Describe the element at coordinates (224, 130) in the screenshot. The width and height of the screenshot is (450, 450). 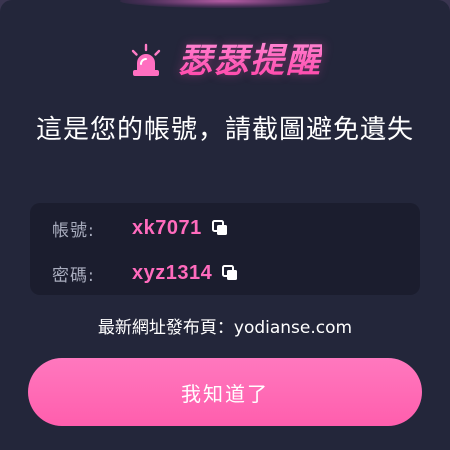
I see `screenshot-reminder-message: 這是您的帳號，請截圖避免遺失` at that location.